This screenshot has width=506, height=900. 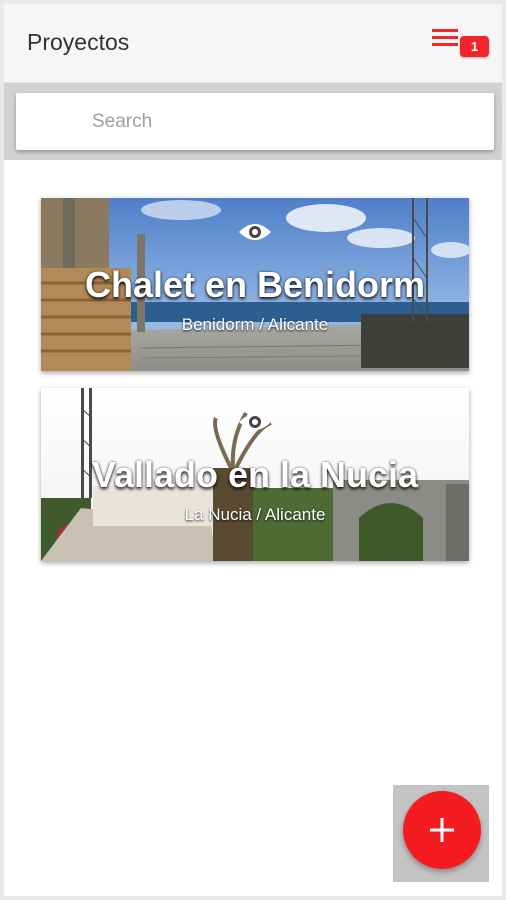 I want to click on project-title: Chalet en Benidorm, so click(x=255, y=284).